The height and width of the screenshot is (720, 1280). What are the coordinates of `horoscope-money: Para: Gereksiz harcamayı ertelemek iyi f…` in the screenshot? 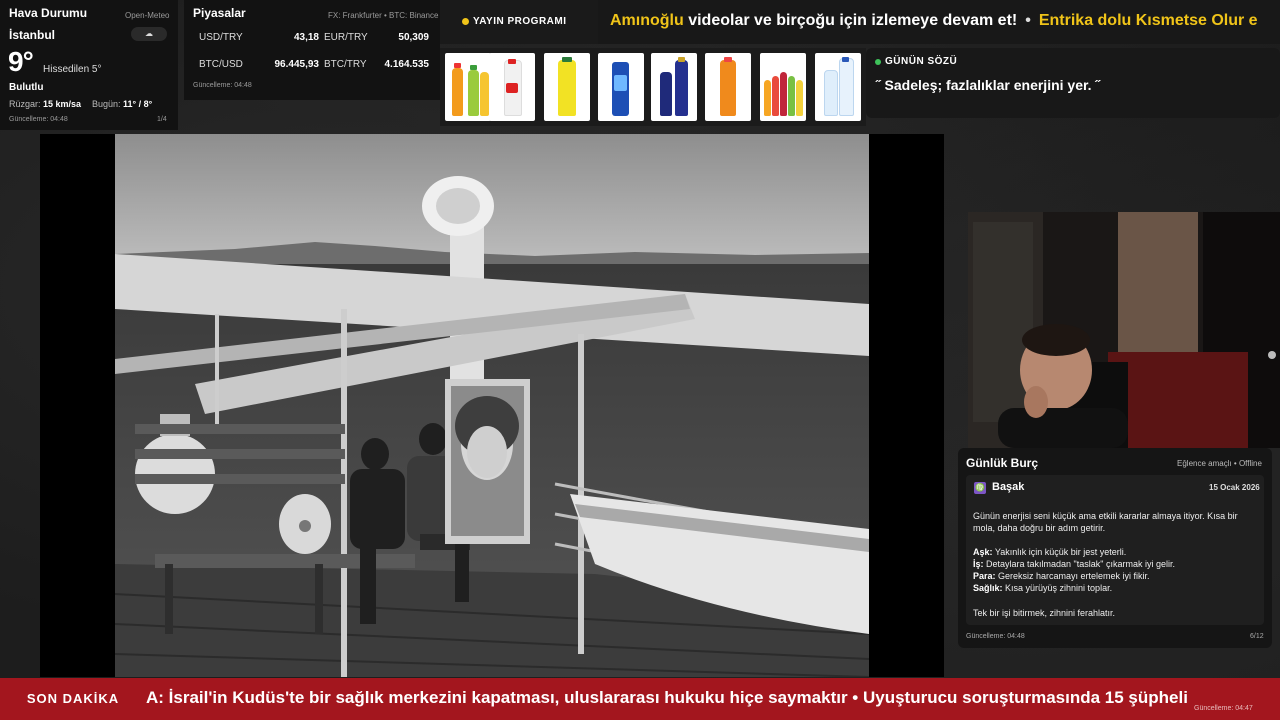 It's located at (1061, 576).